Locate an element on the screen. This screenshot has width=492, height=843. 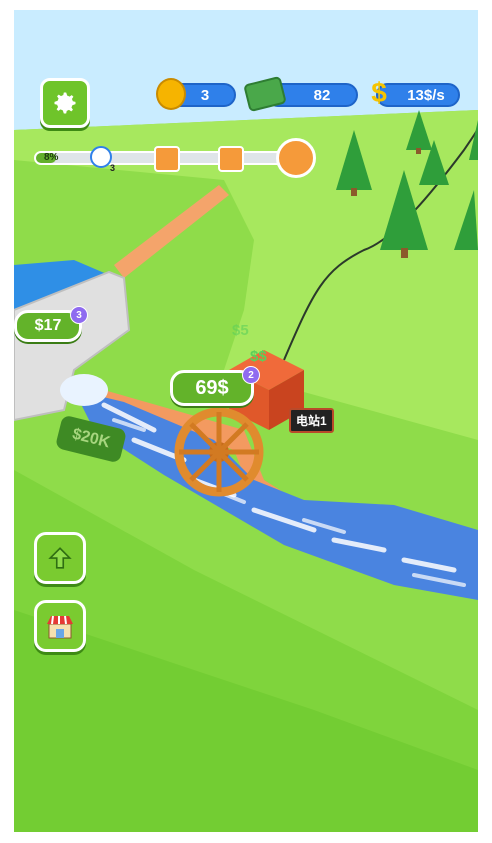
coin-icon is located at coordinates (171, 94).